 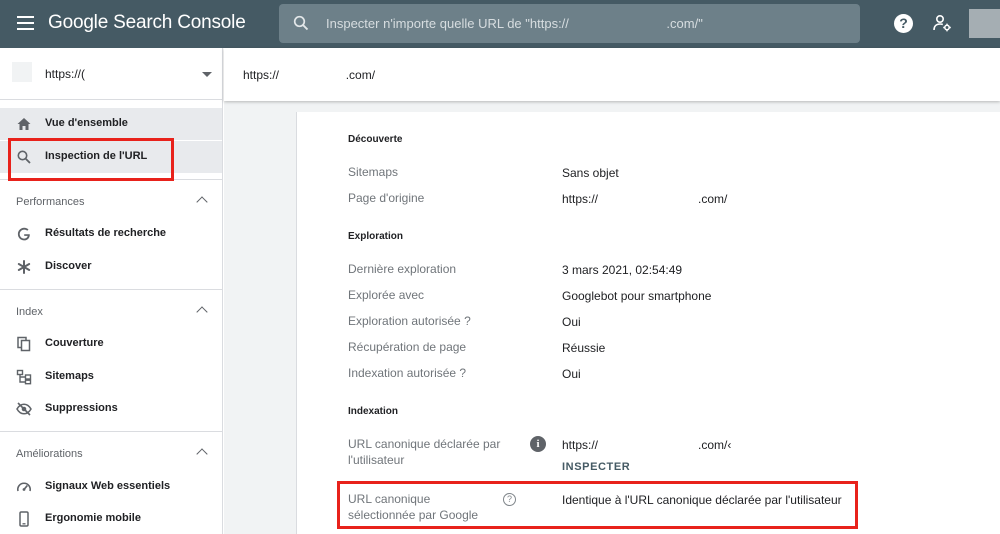 I want to click on hidden-eye-icon, so click(x=24, y=409).